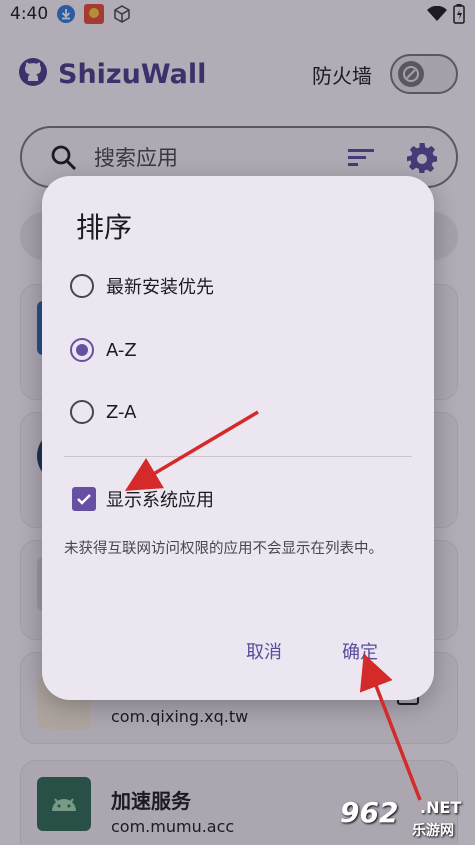 This screenshot has height=845, width=475. What do you see at coordinates (160, 287) in the screenshot?
I see `option-label: 最新安装优先` at bounding box center [160, 287].